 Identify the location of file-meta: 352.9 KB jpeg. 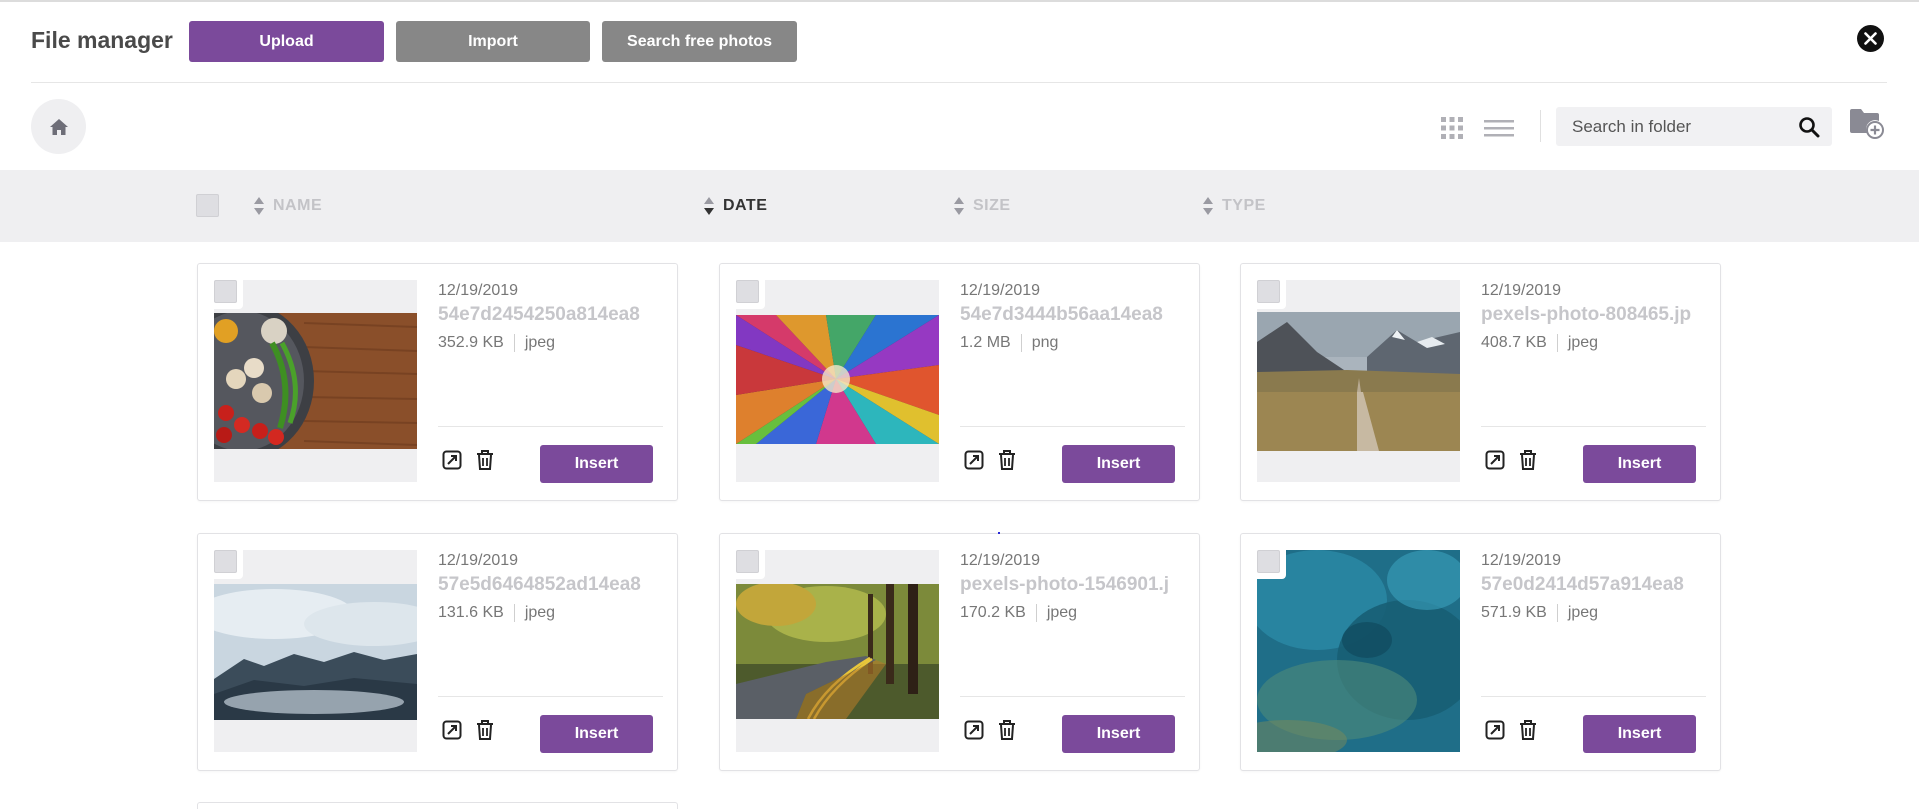
(496, 343).